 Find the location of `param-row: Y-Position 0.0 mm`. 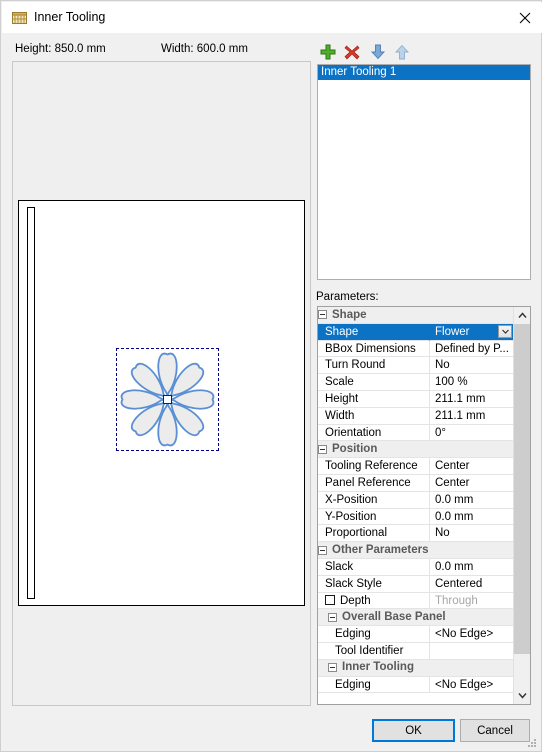

param-row: Y-Position 0.0 mm is located at coordinates (416, 517).